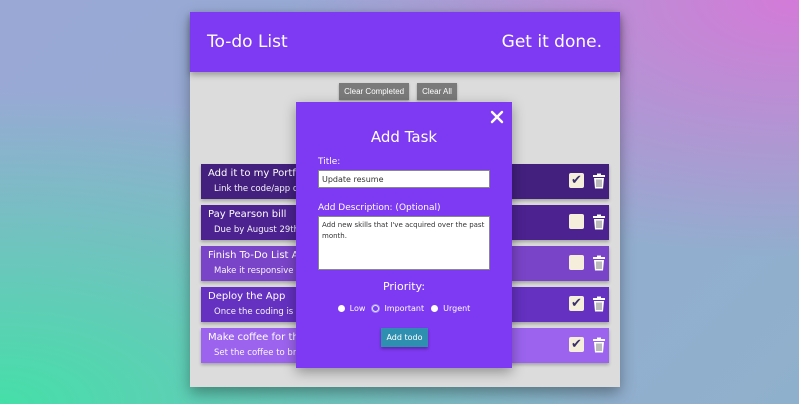 This screenshot has width=799, height=404. What do you see at coordinates (379, 208) in the screenshot?
I see `description-label: Add Description: (Optional)` at bounding box center [379, 208].